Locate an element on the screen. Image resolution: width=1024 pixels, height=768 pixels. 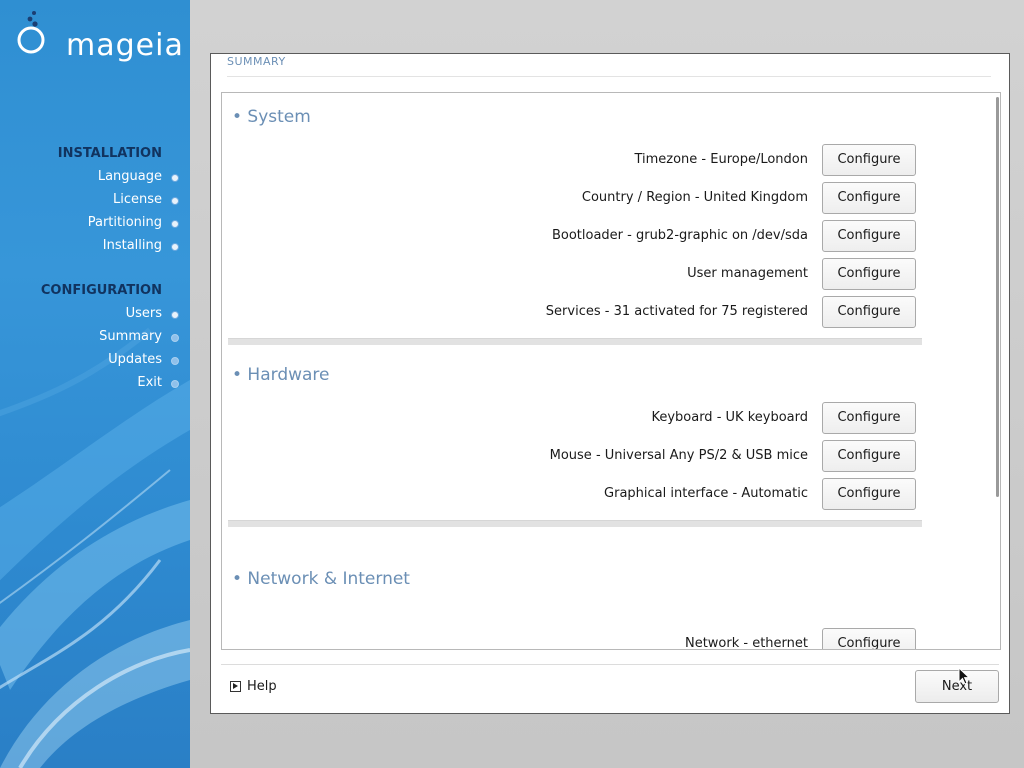
nav-item-label: License is located at coordinates (137, 199).